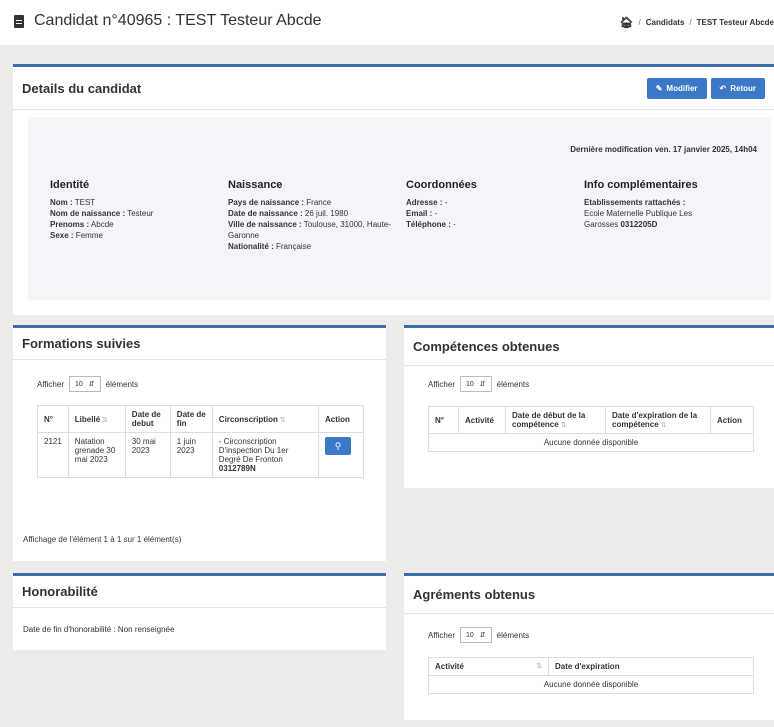  Describe the element at coordinates (84, 384) in the screenshot. I see `formations-page-size-select: 10 ⇵` at that location.